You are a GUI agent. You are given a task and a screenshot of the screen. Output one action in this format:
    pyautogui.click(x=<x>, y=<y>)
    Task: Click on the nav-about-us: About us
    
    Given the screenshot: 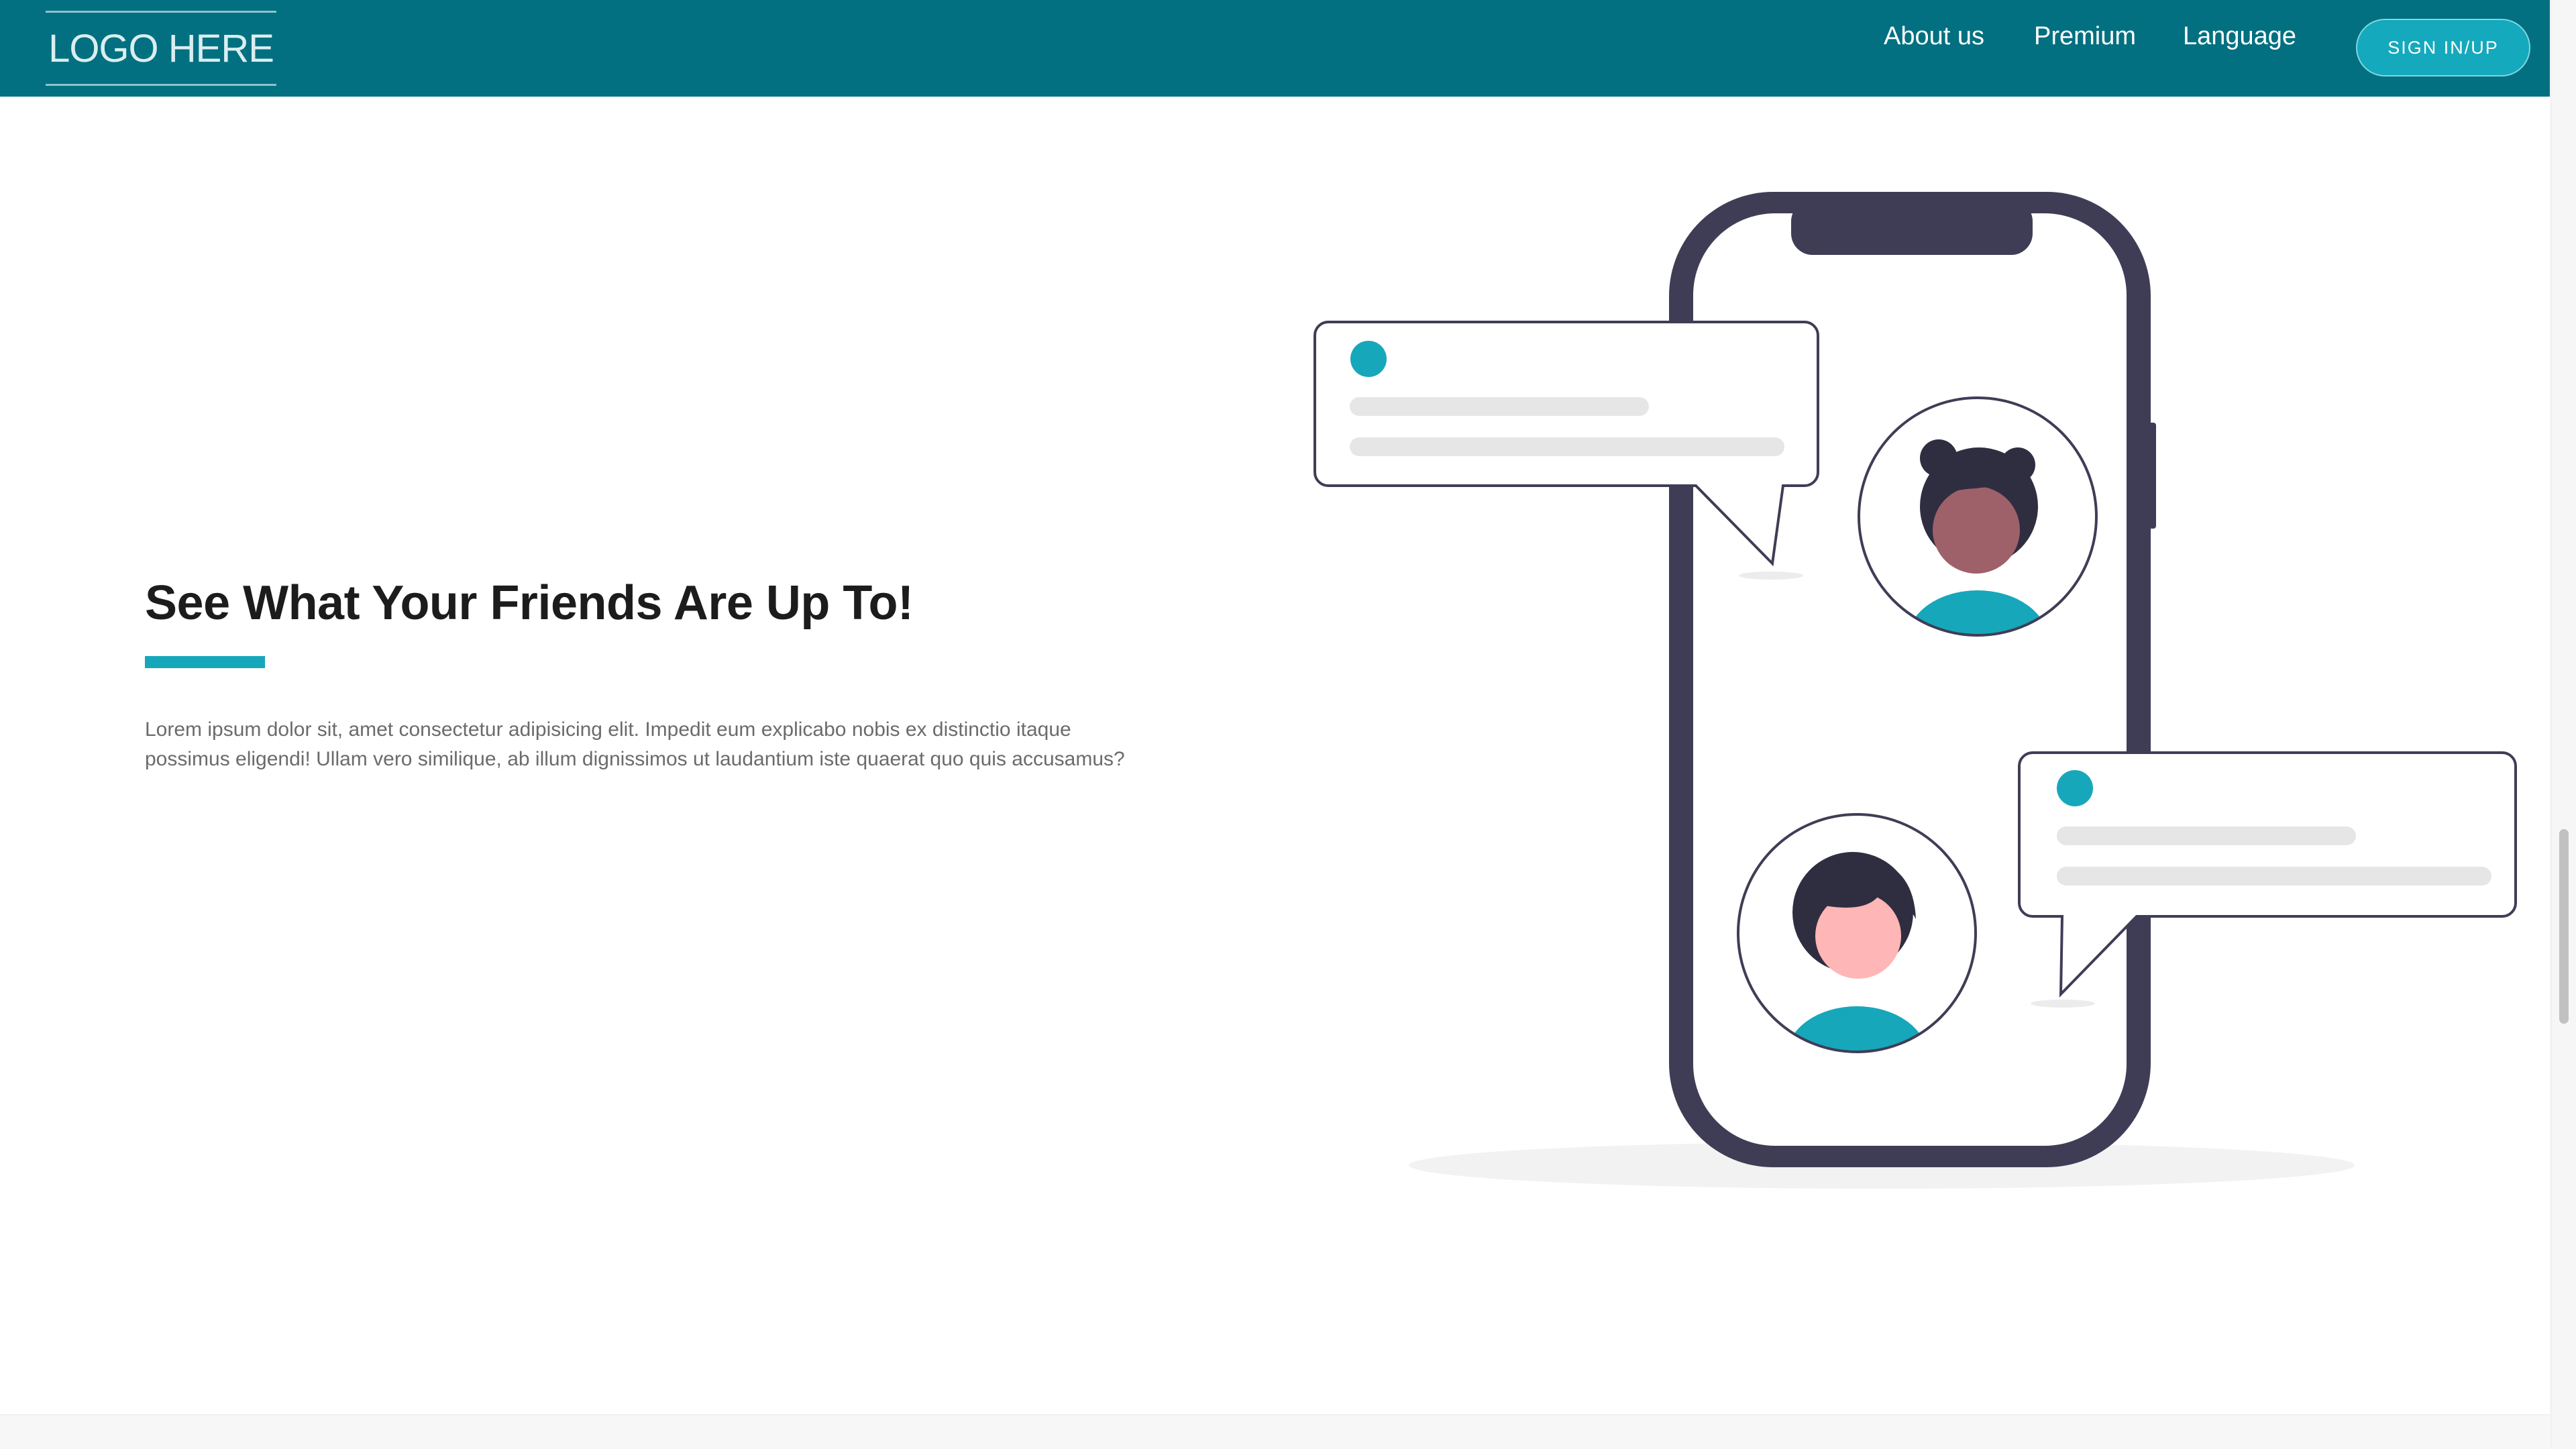 What is the action you would take?
    pyautogui.click(x=1934, y=36)
    